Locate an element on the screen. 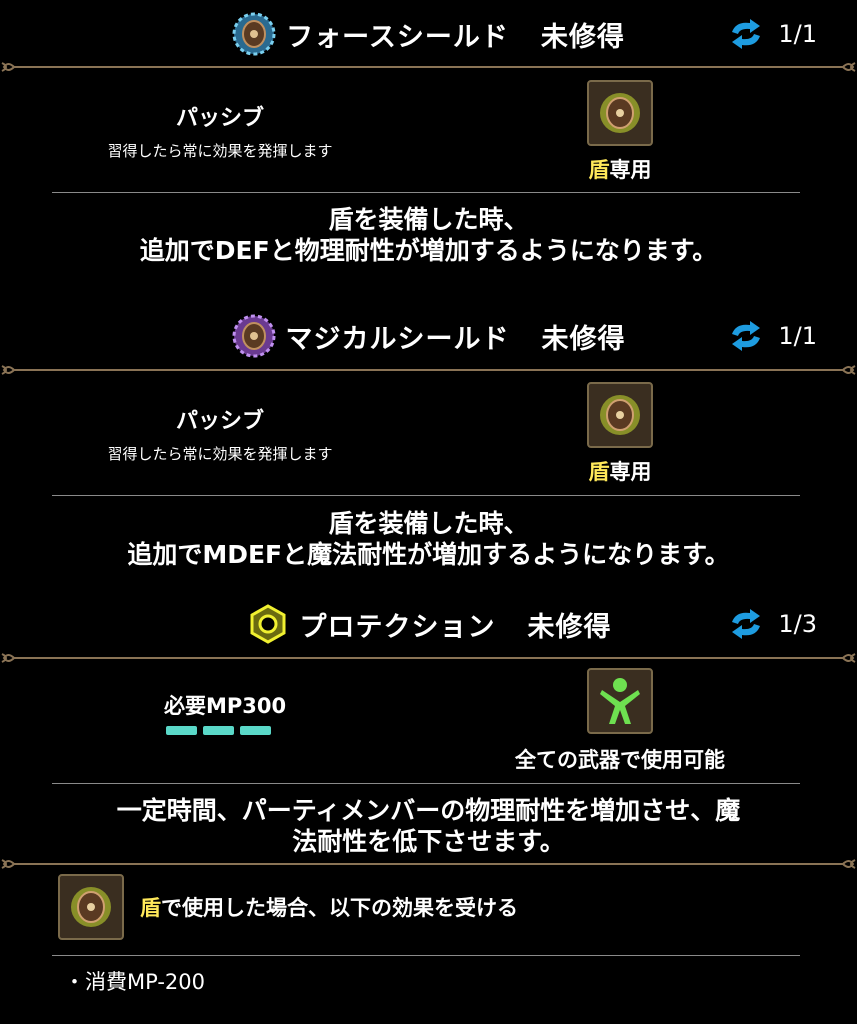 This screenshot has width=857, height=1024. skill-count-box: 1/3 is located at coordinates (771, 624).